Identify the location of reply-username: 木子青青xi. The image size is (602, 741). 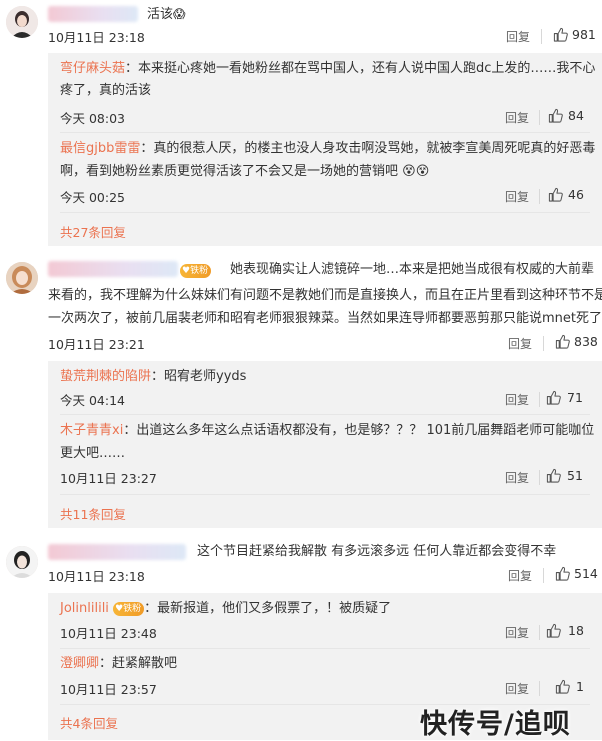
(91, 430).